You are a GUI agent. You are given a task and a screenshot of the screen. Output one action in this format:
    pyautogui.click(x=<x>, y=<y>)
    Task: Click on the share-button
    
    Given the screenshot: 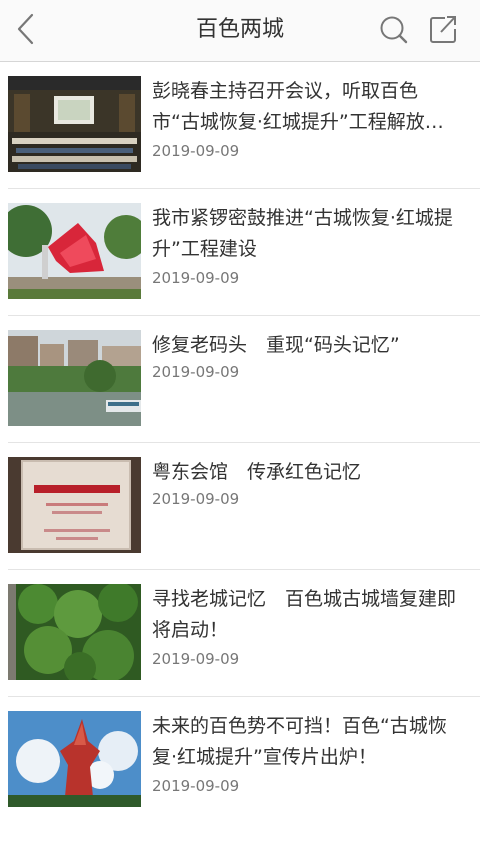 What is the action you would take?
    pyautogui.click(x=443, y=30)
    